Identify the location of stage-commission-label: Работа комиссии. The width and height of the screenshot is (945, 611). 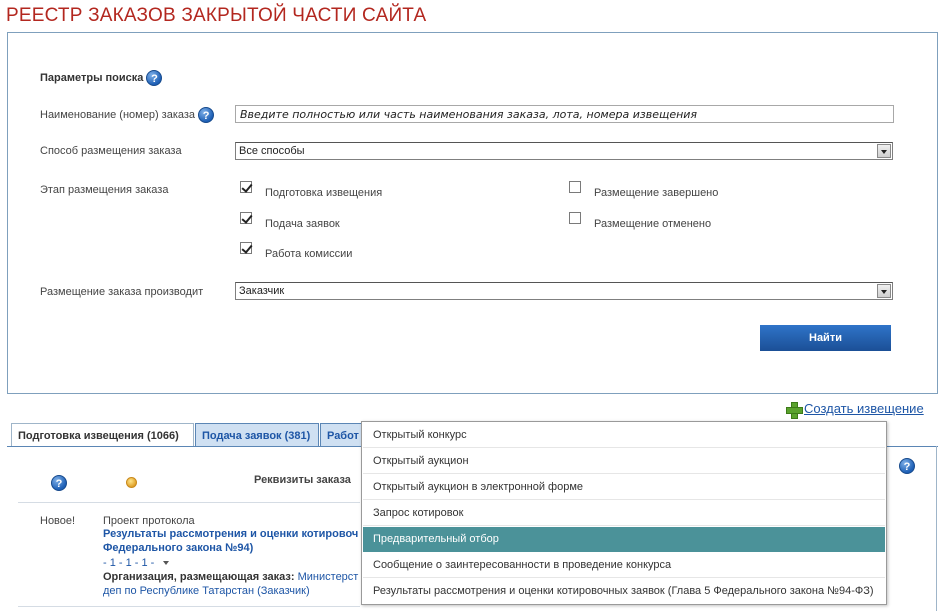
(309, 254).